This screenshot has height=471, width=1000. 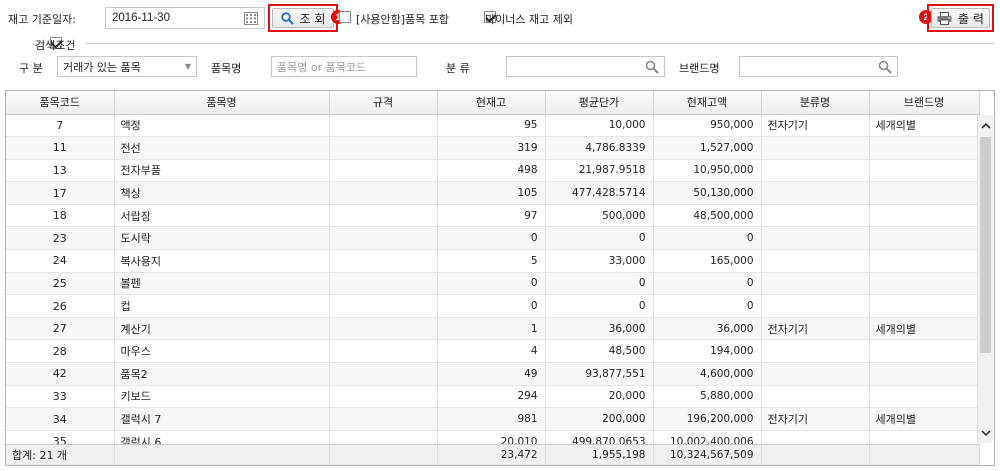 I want to click on item-input: 품목명 or 품목코드, so click(x=344, y=66).